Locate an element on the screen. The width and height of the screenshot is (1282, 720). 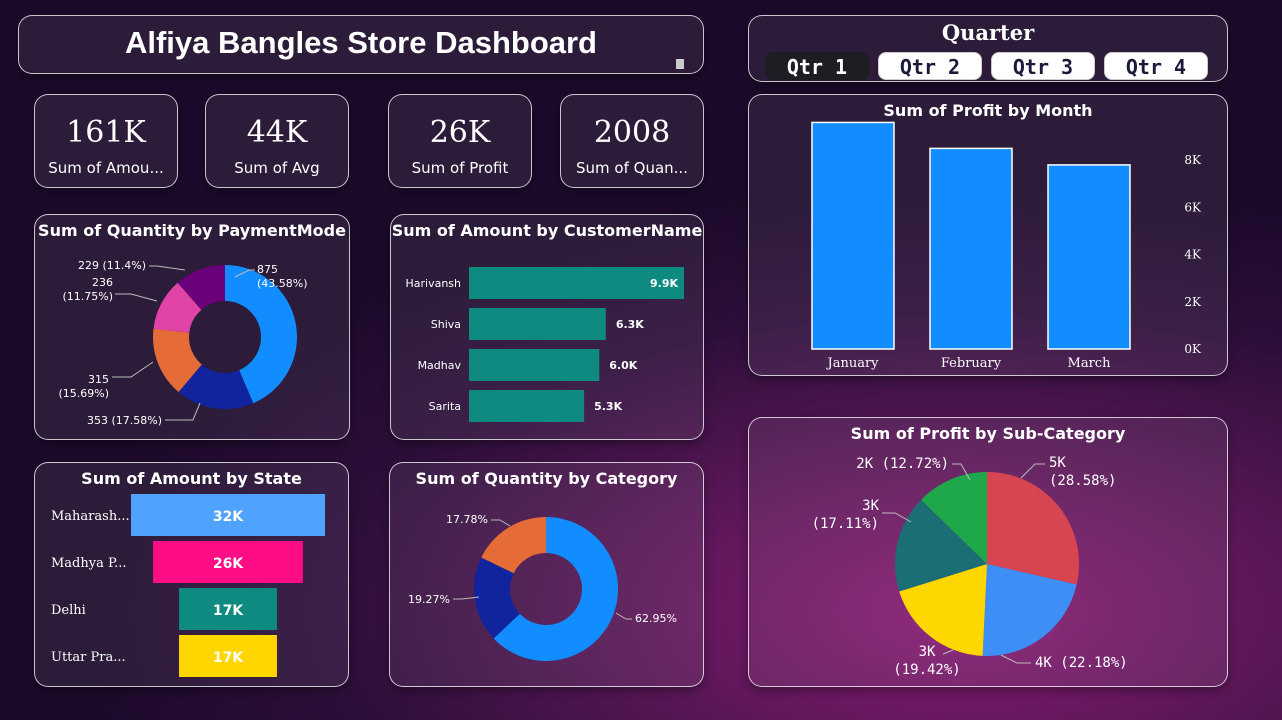
category-donut-chart: 62.95% 19.27% 17.78% is located at coordinates (542, 587).